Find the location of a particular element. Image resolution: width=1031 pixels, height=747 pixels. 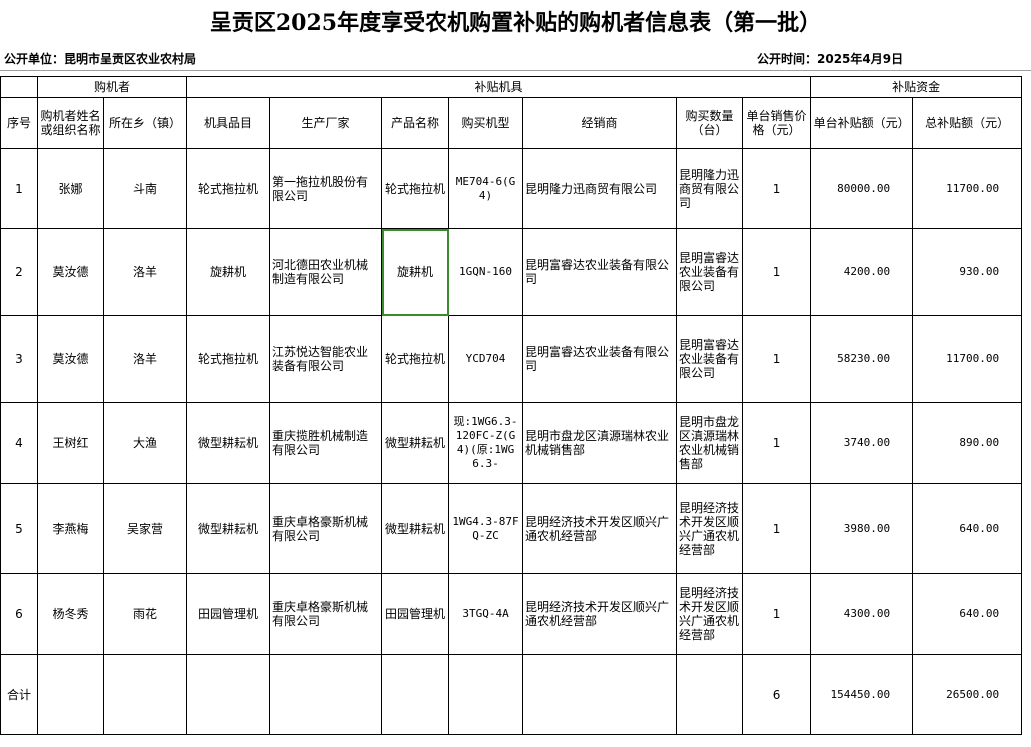

cell-town: 斗南 is located at coordinates (145, 188).